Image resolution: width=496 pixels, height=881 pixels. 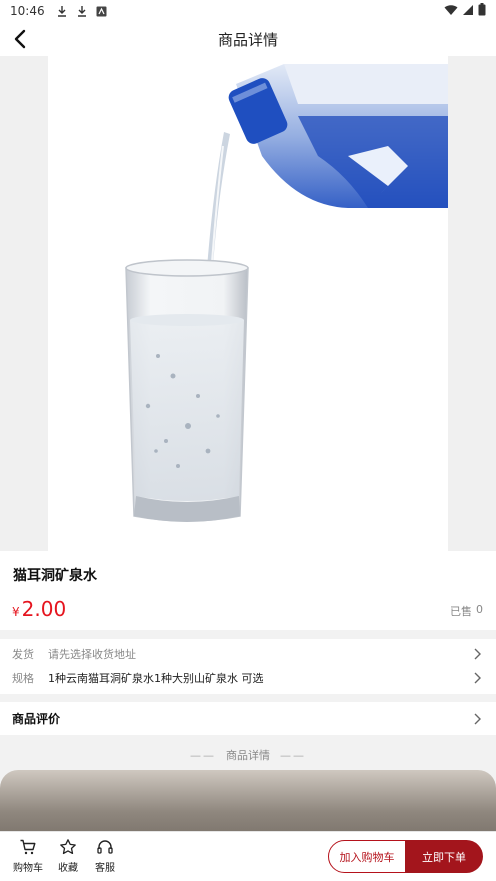 What do you see at coordinates (27, 11) in the screenshot?
I see `status-time: 10:46` at bounding box center [27, 11].